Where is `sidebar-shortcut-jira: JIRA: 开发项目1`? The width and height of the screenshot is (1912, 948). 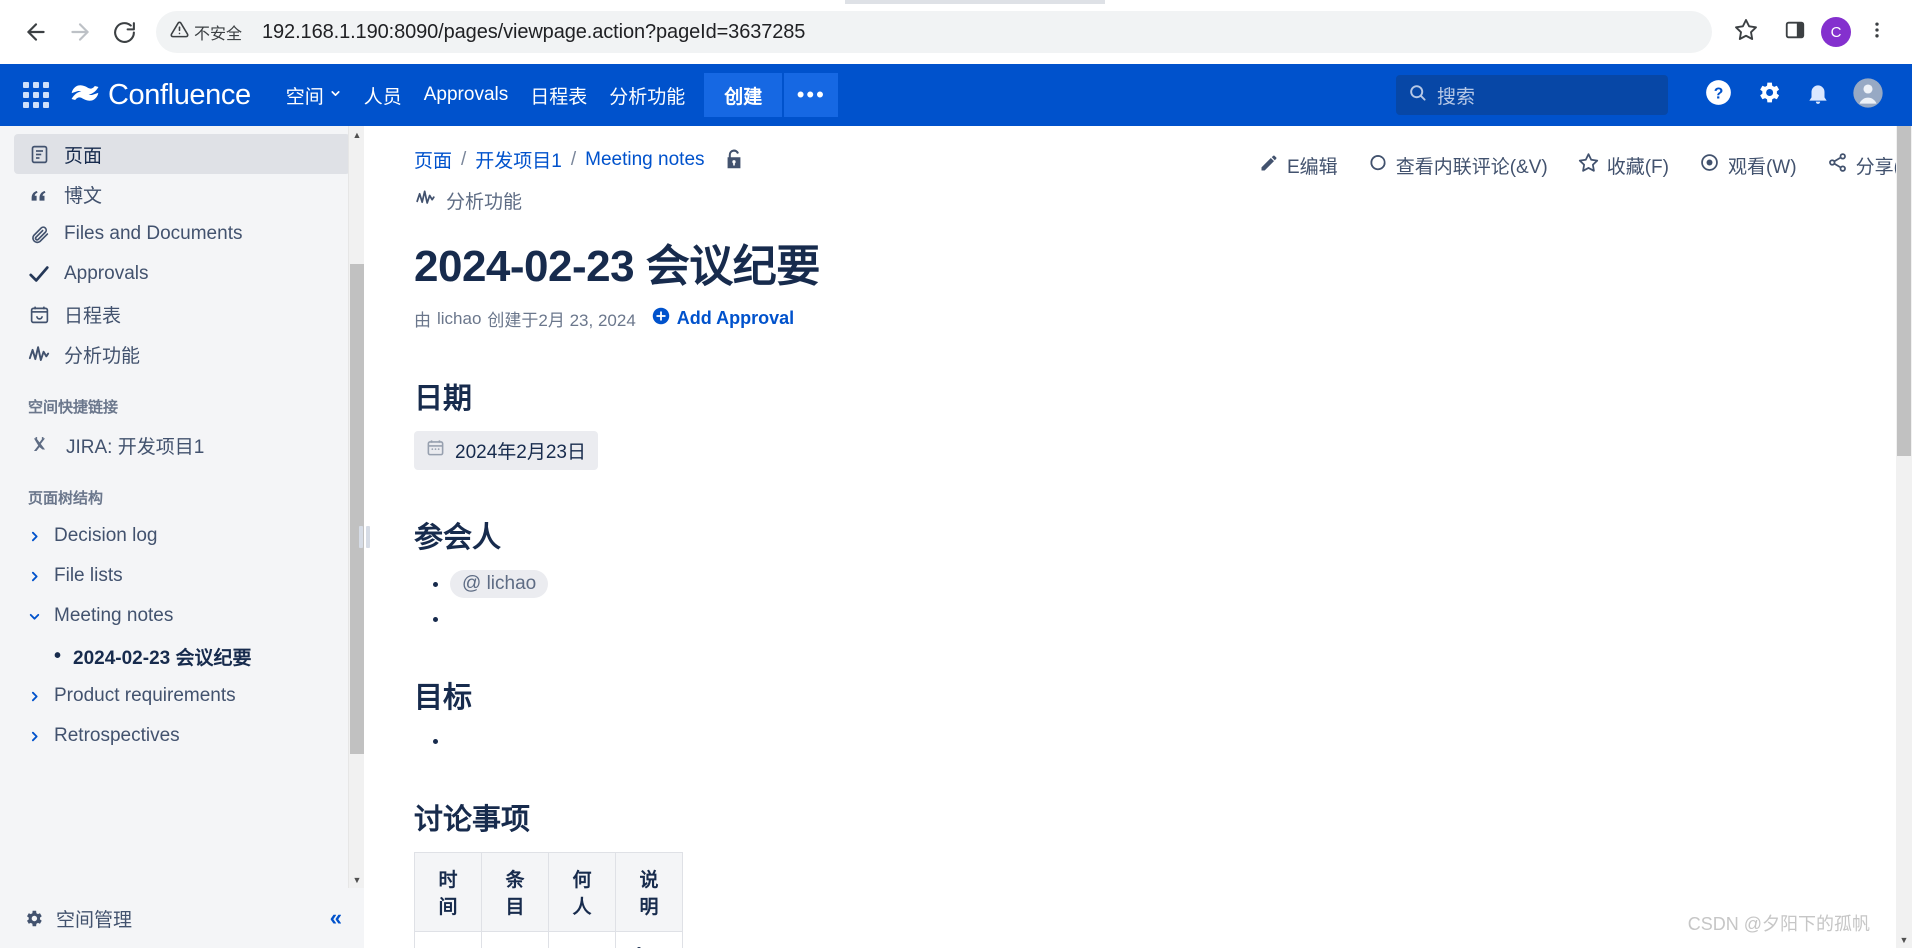
sidebar-shortcut-jira: JIRA: 开发项目1 is located at coordinates (182, 445).